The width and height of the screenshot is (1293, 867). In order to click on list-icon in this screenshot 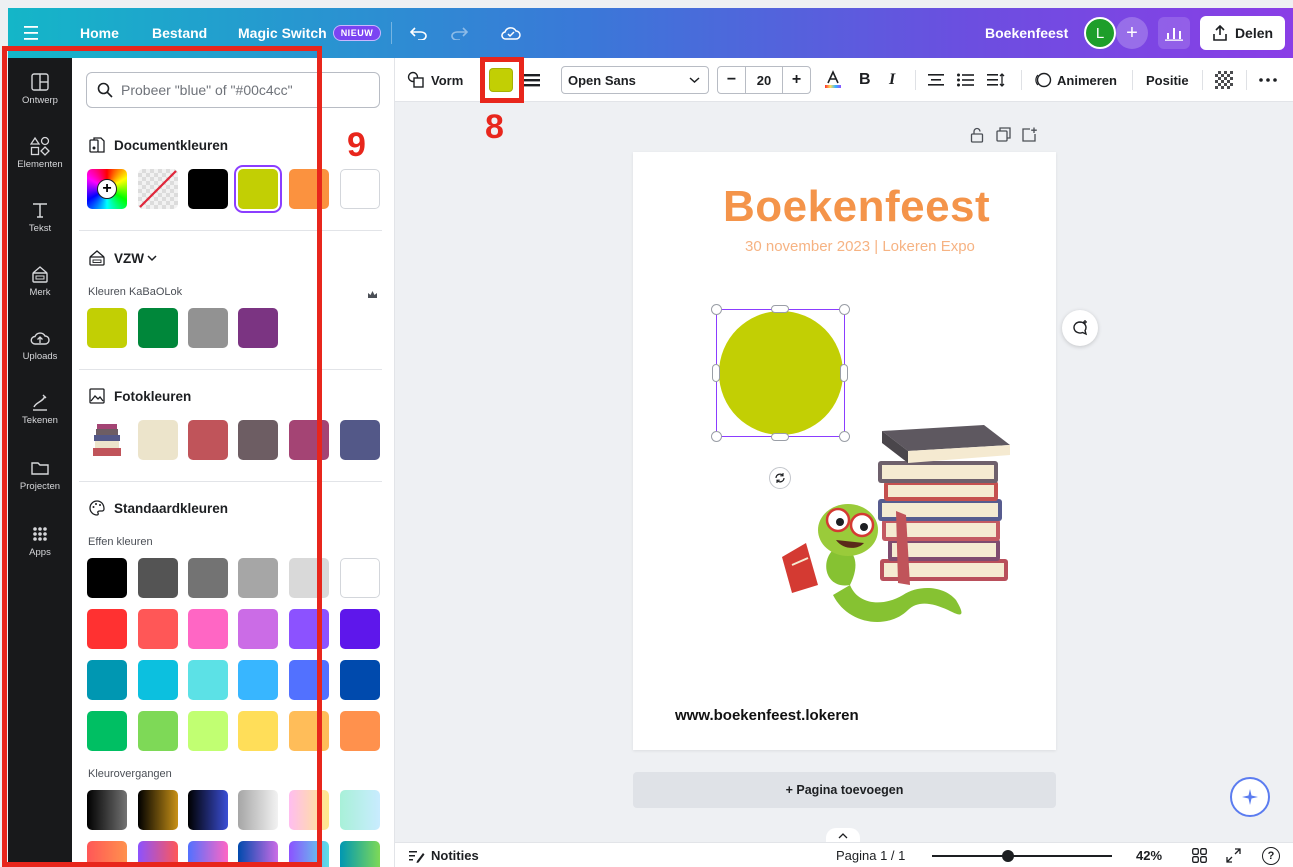, I will do `click(965, 80)`.